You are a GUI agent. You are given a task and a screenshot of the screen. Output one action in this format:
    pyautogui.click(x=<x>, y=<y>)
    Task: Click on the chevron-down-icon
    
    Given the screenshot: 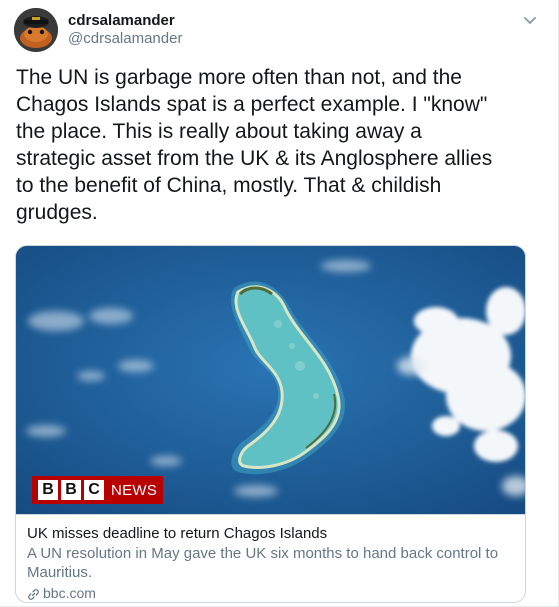 What is the action you would take?
    pyautogui.click(x=530, y=20)
    